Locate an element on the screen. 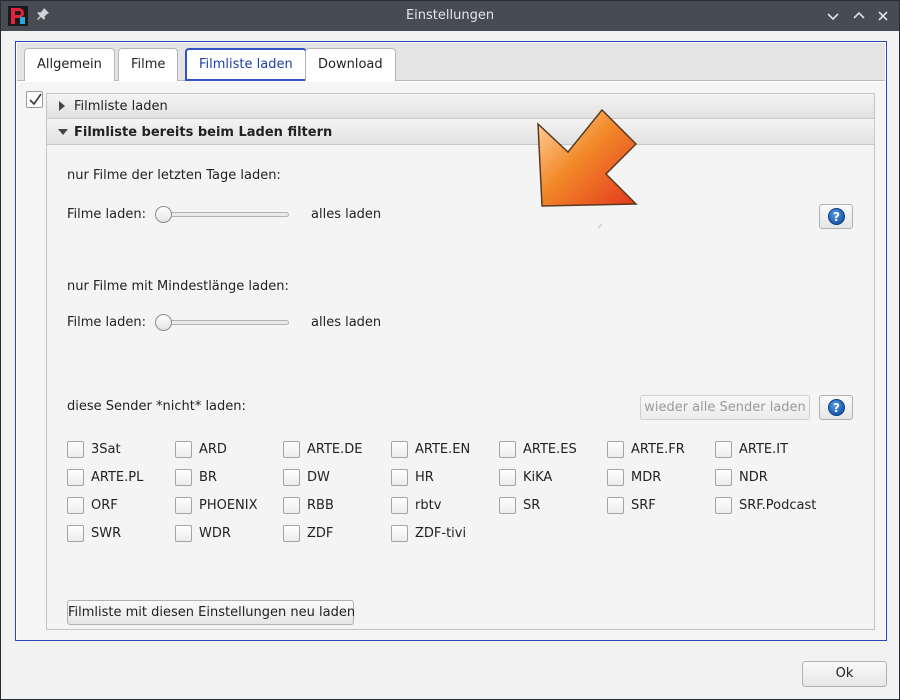 Image resolution: width=900 pixels, height=700 pixels. days-help-button: ? is located at coordinates (836, 216).